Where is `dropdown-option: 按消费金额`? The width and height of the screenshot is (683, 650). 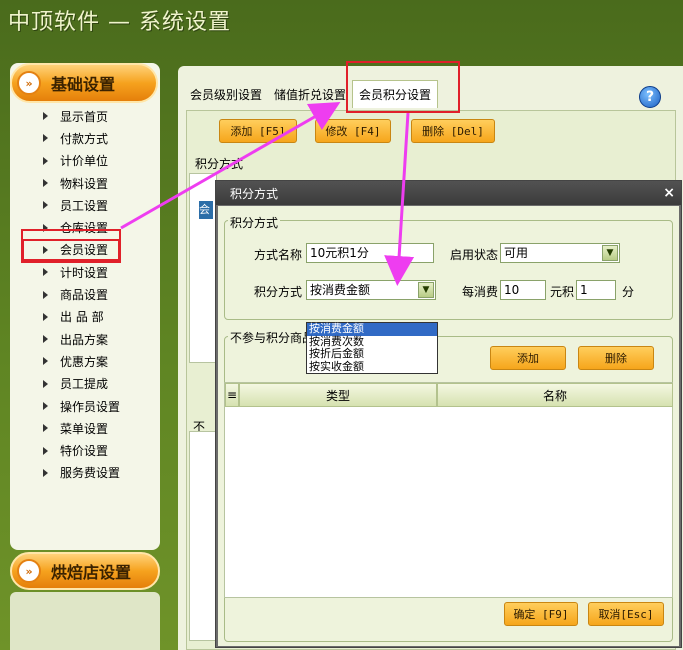 dropdown-option: 按消费金额 is located at coordinates (372, 329).